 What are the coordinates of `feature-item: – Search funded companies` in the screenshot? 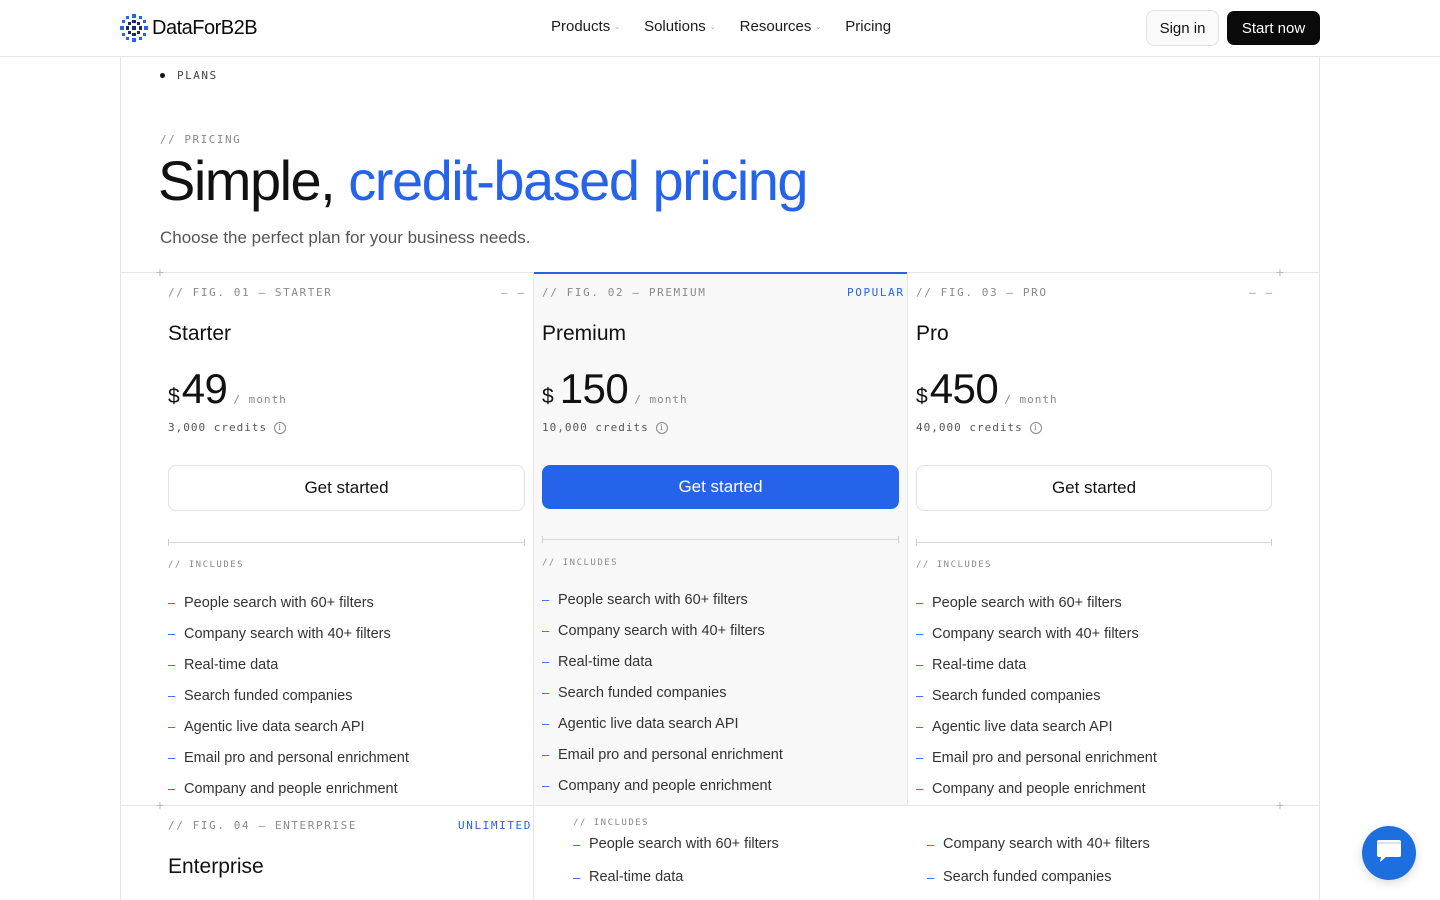 It's located at (288, 695).